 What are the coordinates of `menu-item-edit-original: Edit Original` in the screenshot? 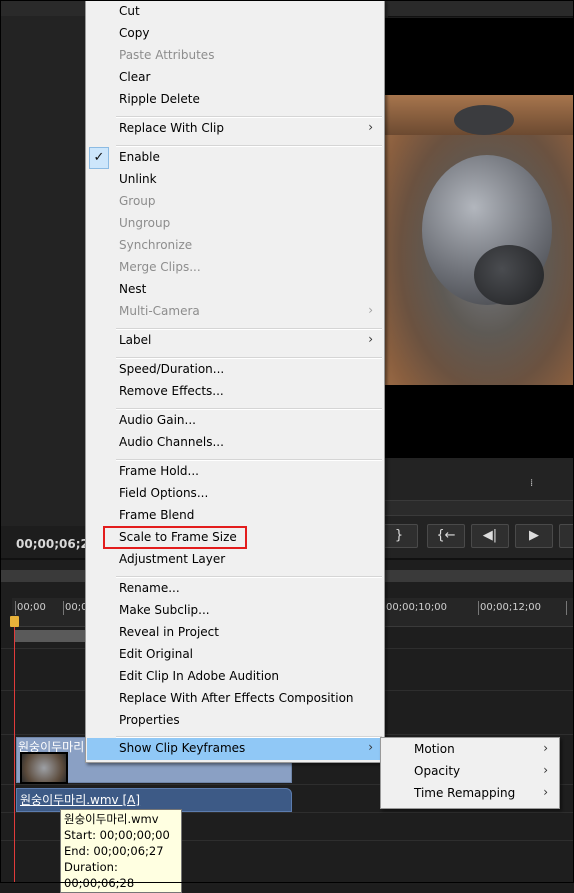 It's located at (235, 655).